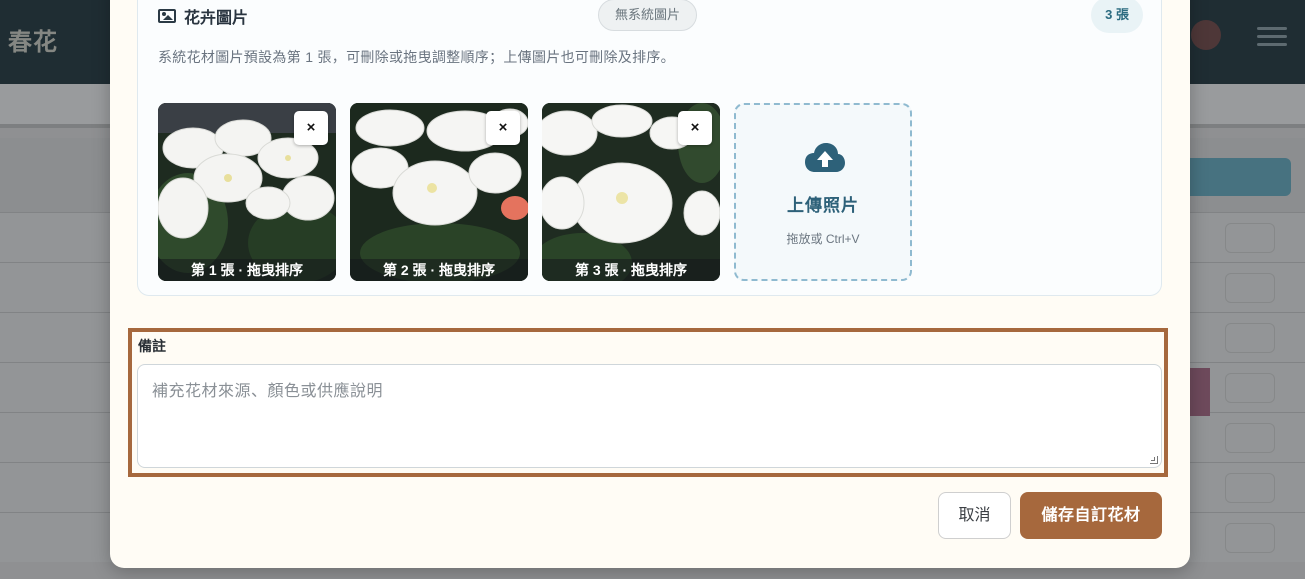  What do you see at coordinates (216, 18) in the screenshot?
I see `images-section-title: 花卉圖片` at bounding box center [216, 18].